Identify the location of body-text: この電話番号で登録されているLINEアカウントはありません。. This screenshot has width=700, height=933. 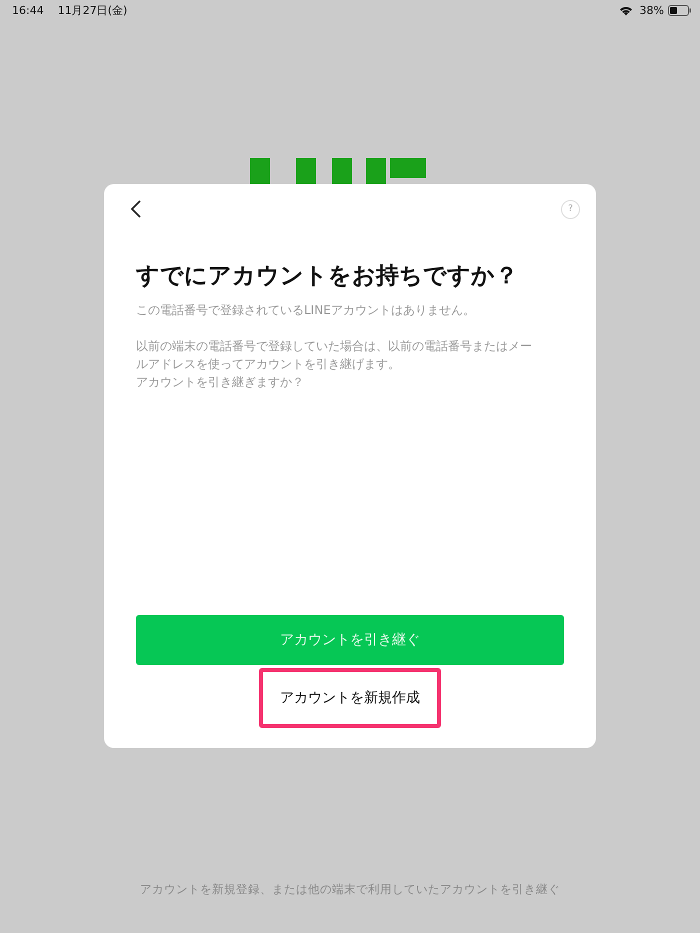
(306, 310).